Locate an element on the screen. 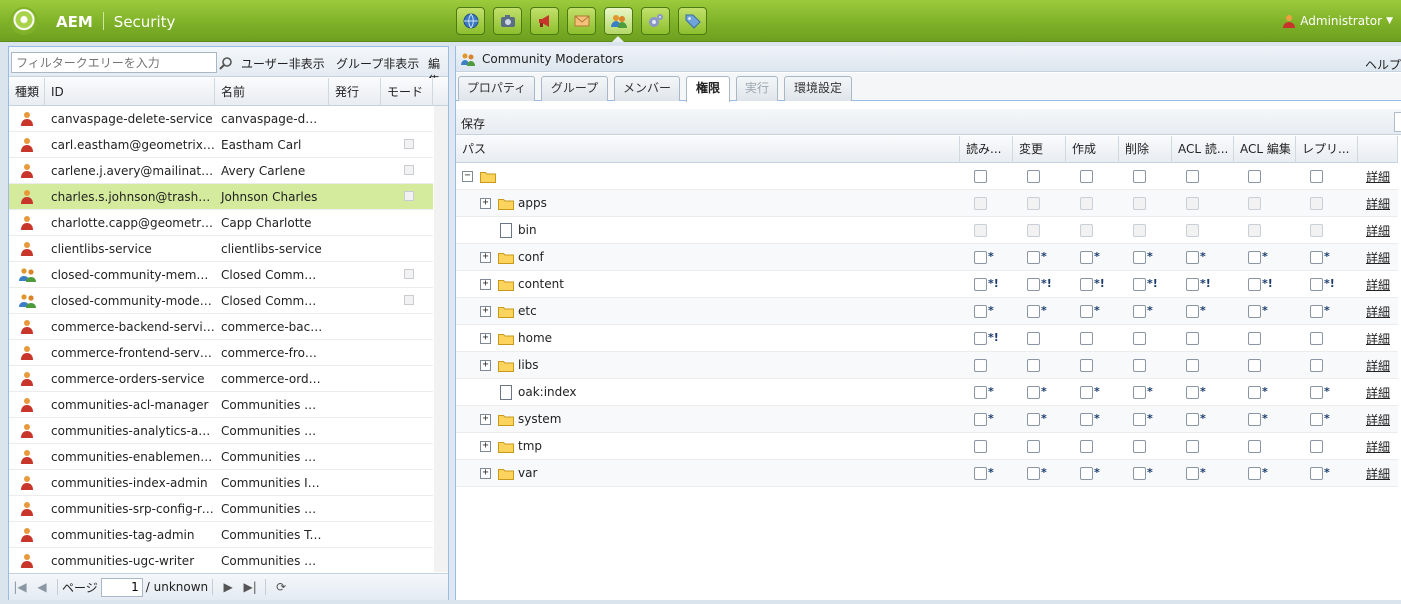 Image resolution: width=1401 pixels, height=604 pixels. path-name: home is located at coordinates (535, 338).